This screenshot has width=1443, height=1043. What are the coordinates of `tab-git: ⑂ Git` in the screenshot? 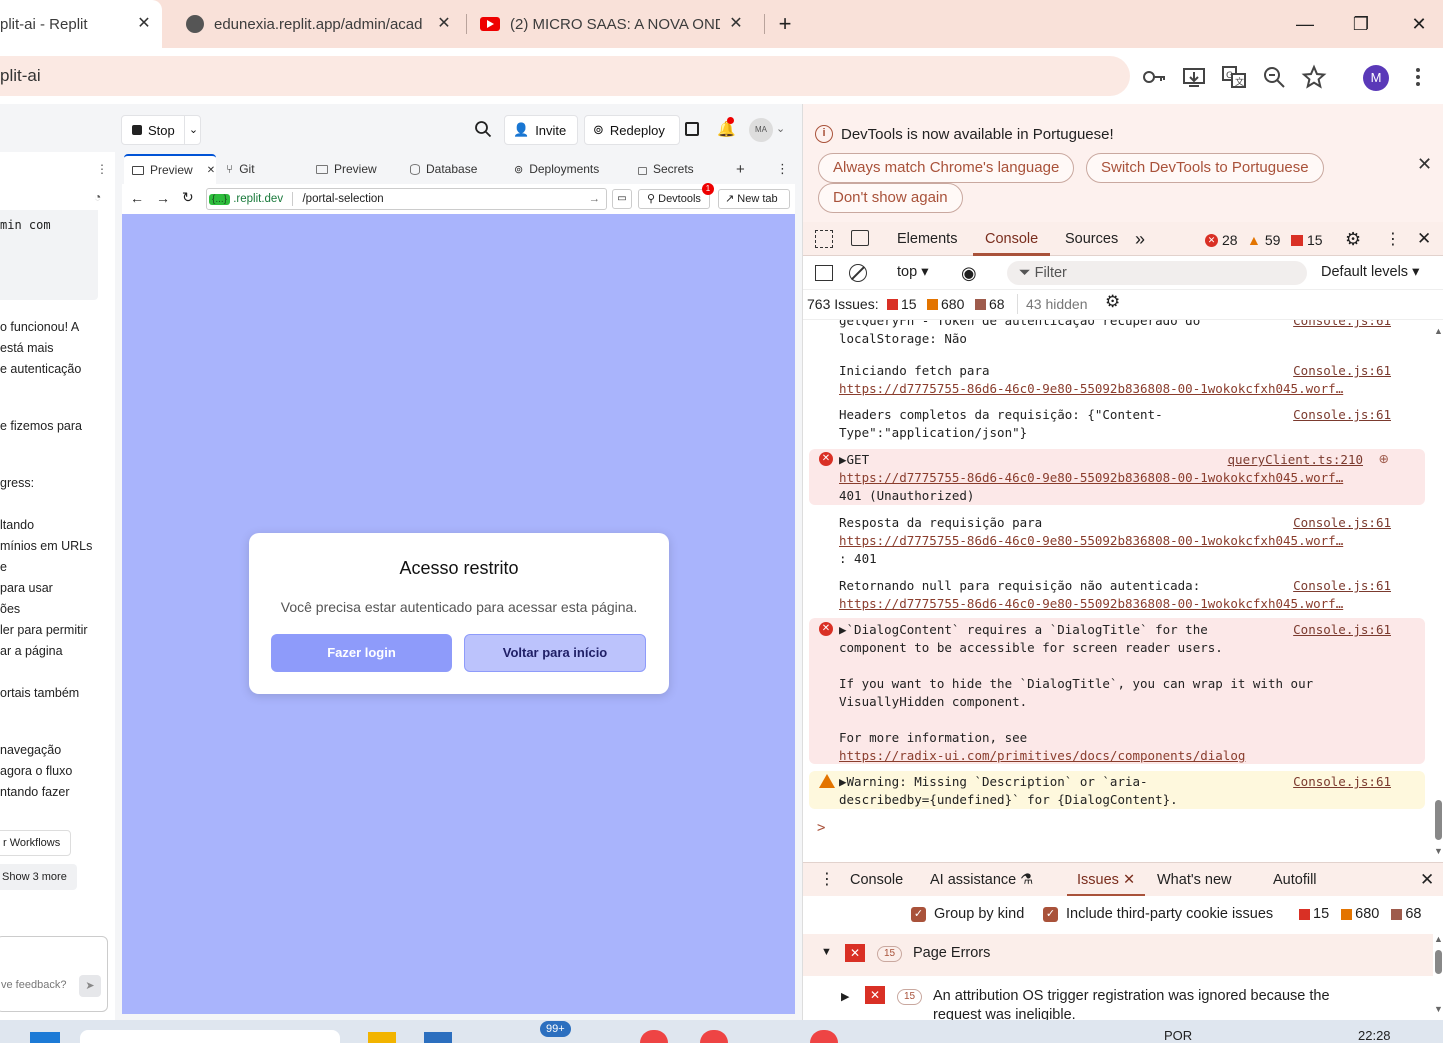 It's located at (240, 169).